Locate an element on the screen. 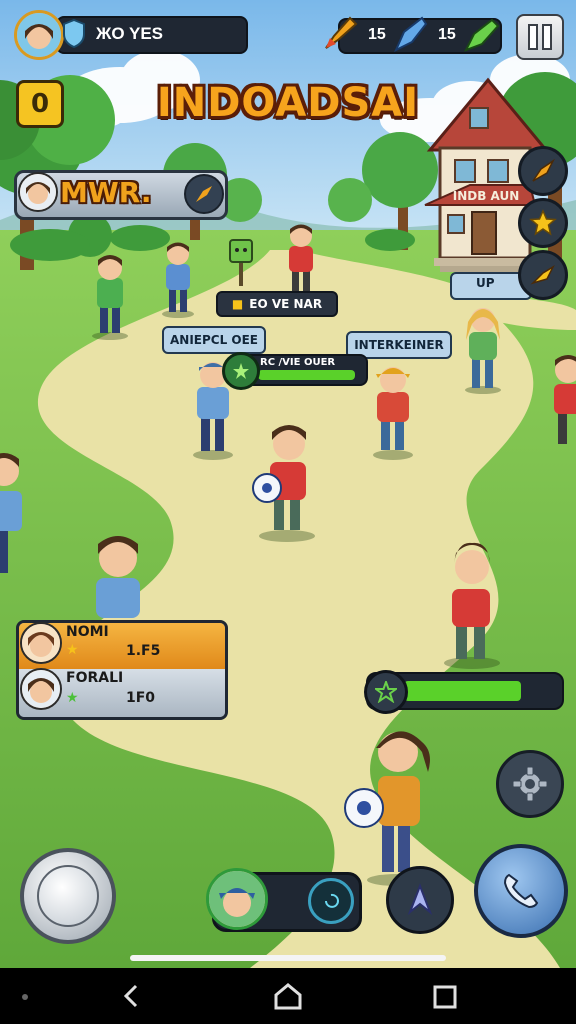 This screenshot has width=576, height=1024. shield-icon is located at coordinates (74, 33).